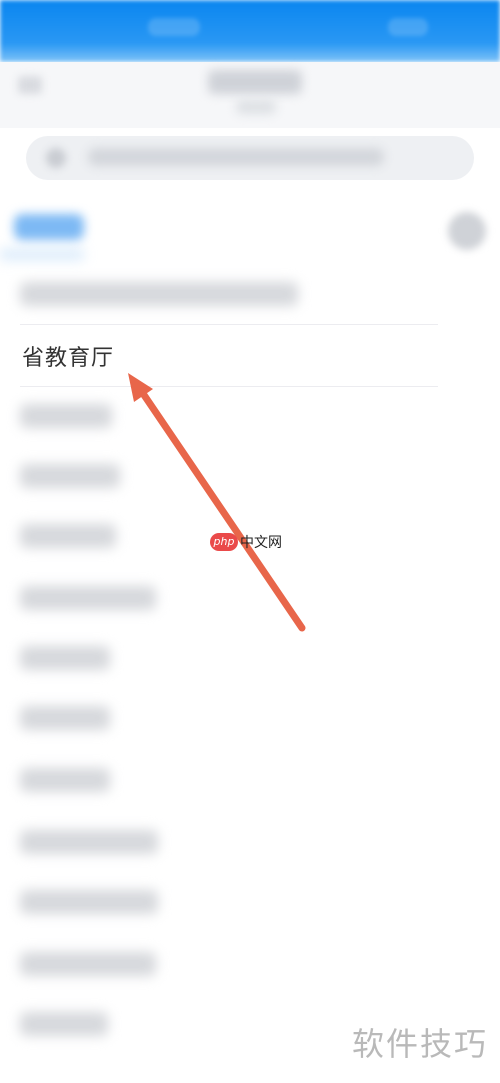 This screenshot has height=1083, width=500. What do you see at coordinates (140, 387) in the screenshot?
I see `annotation-arrow-head` at bounding box center [140, 387].